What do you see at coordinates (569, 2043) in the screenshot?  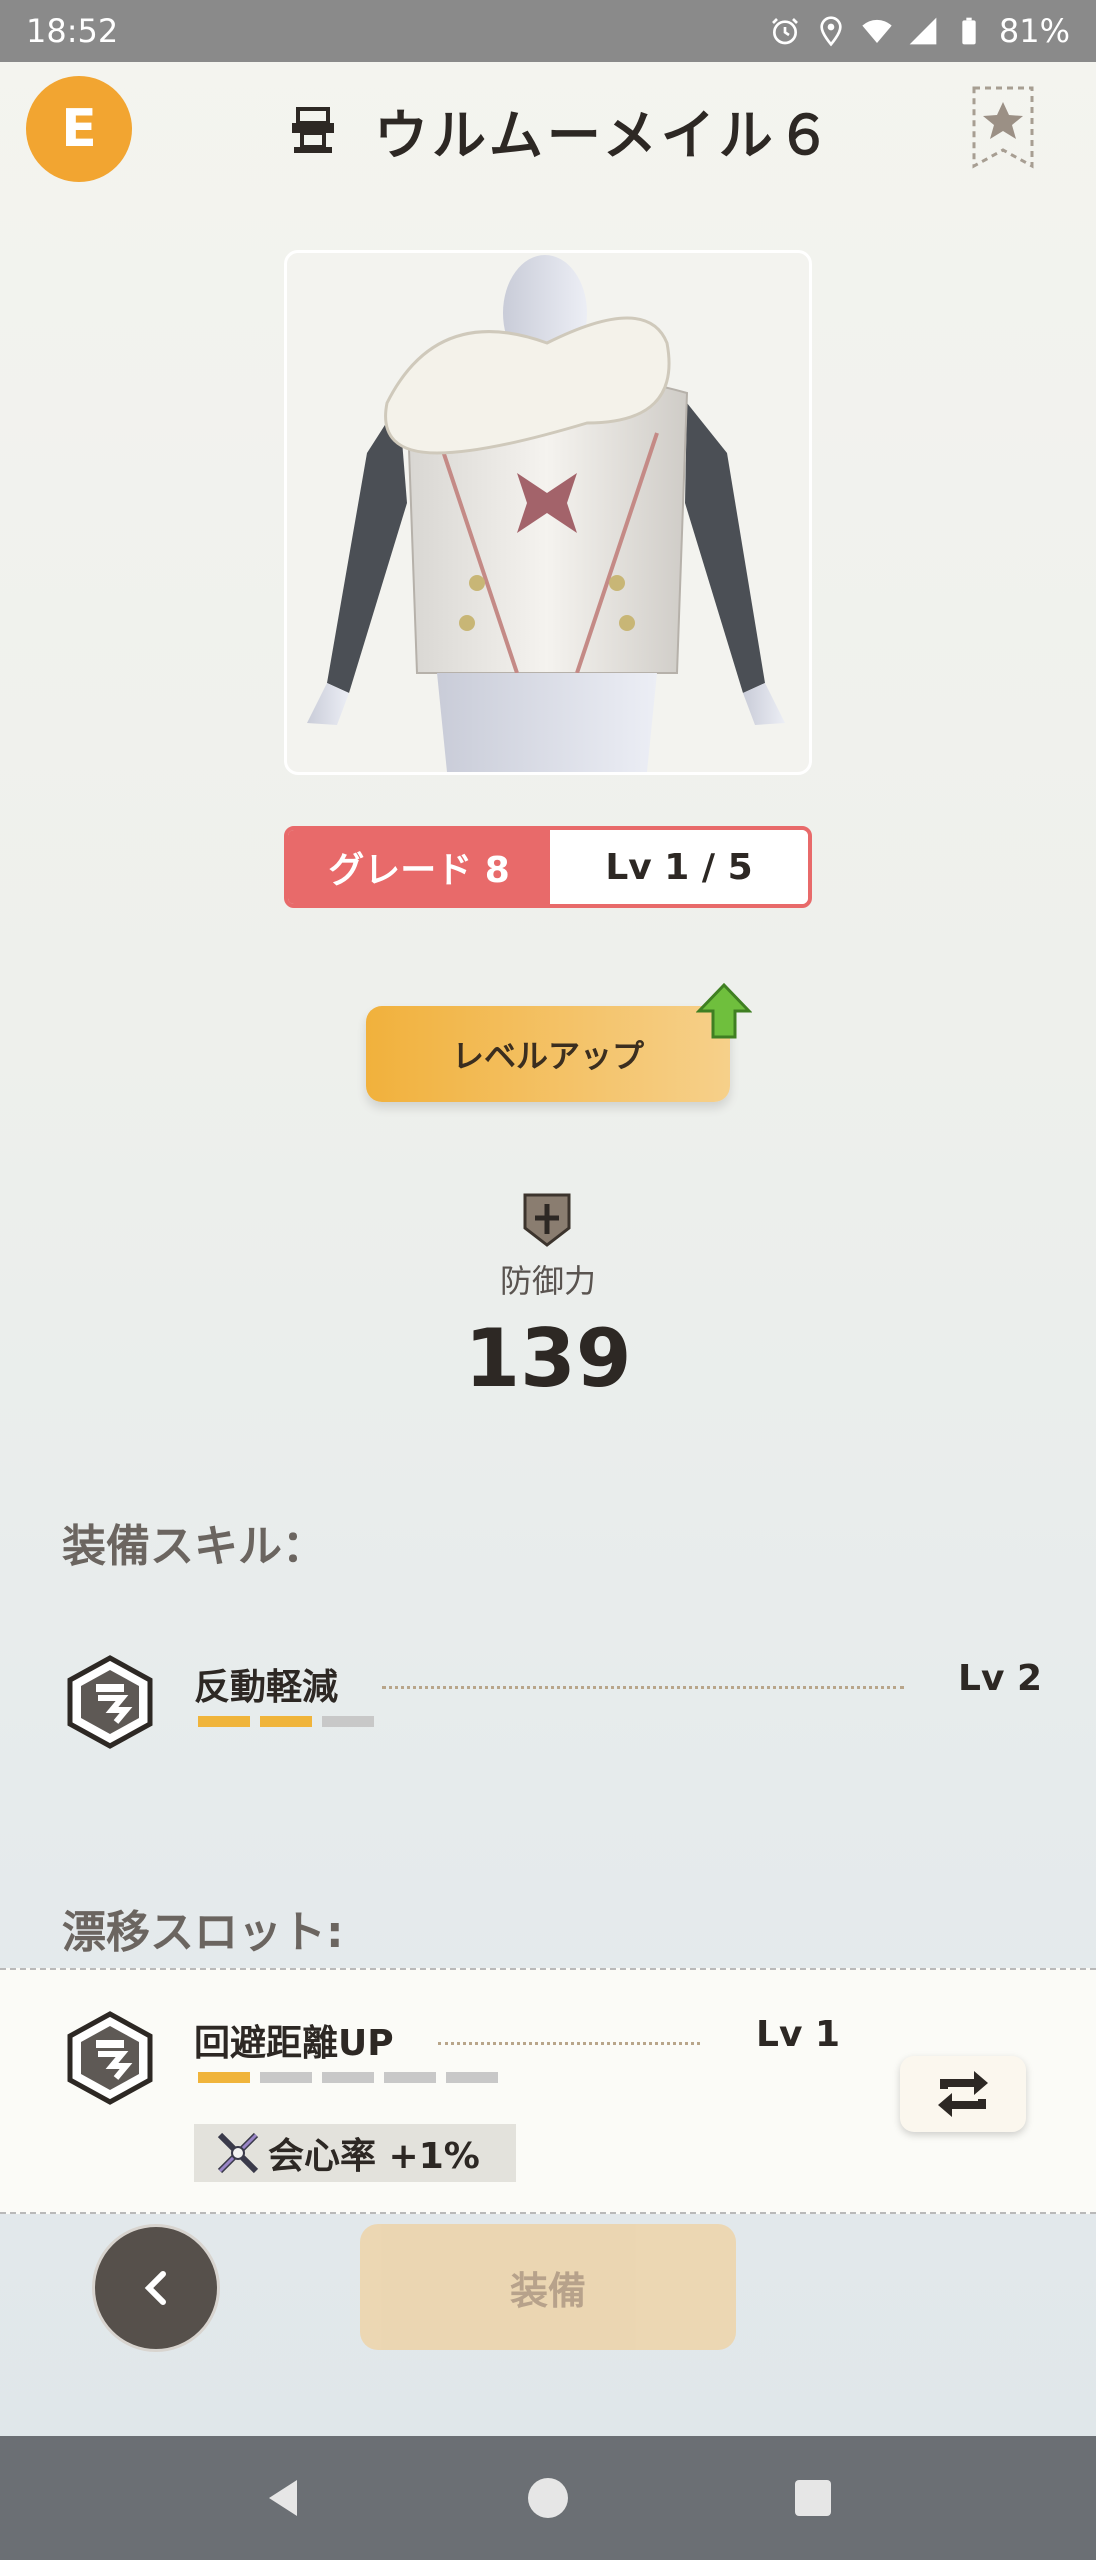 I see `slot-leader-line` at bounding box center [569, 2043].